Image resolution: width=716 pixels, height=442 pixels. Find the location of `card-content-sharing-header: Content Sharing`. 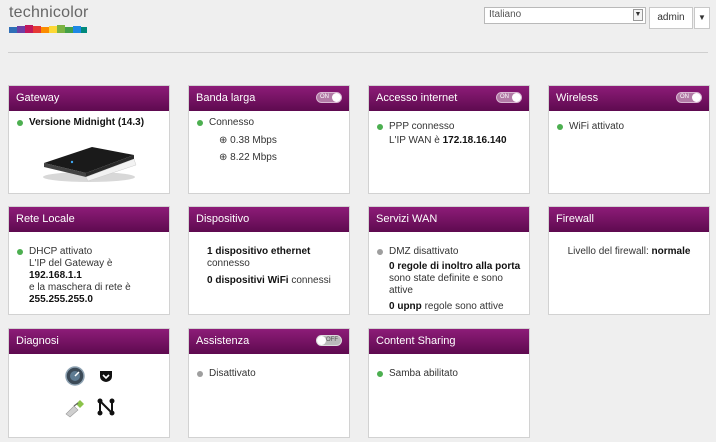

card-content-sharing-header: Content Sharing is located at coordinates (449, 341).